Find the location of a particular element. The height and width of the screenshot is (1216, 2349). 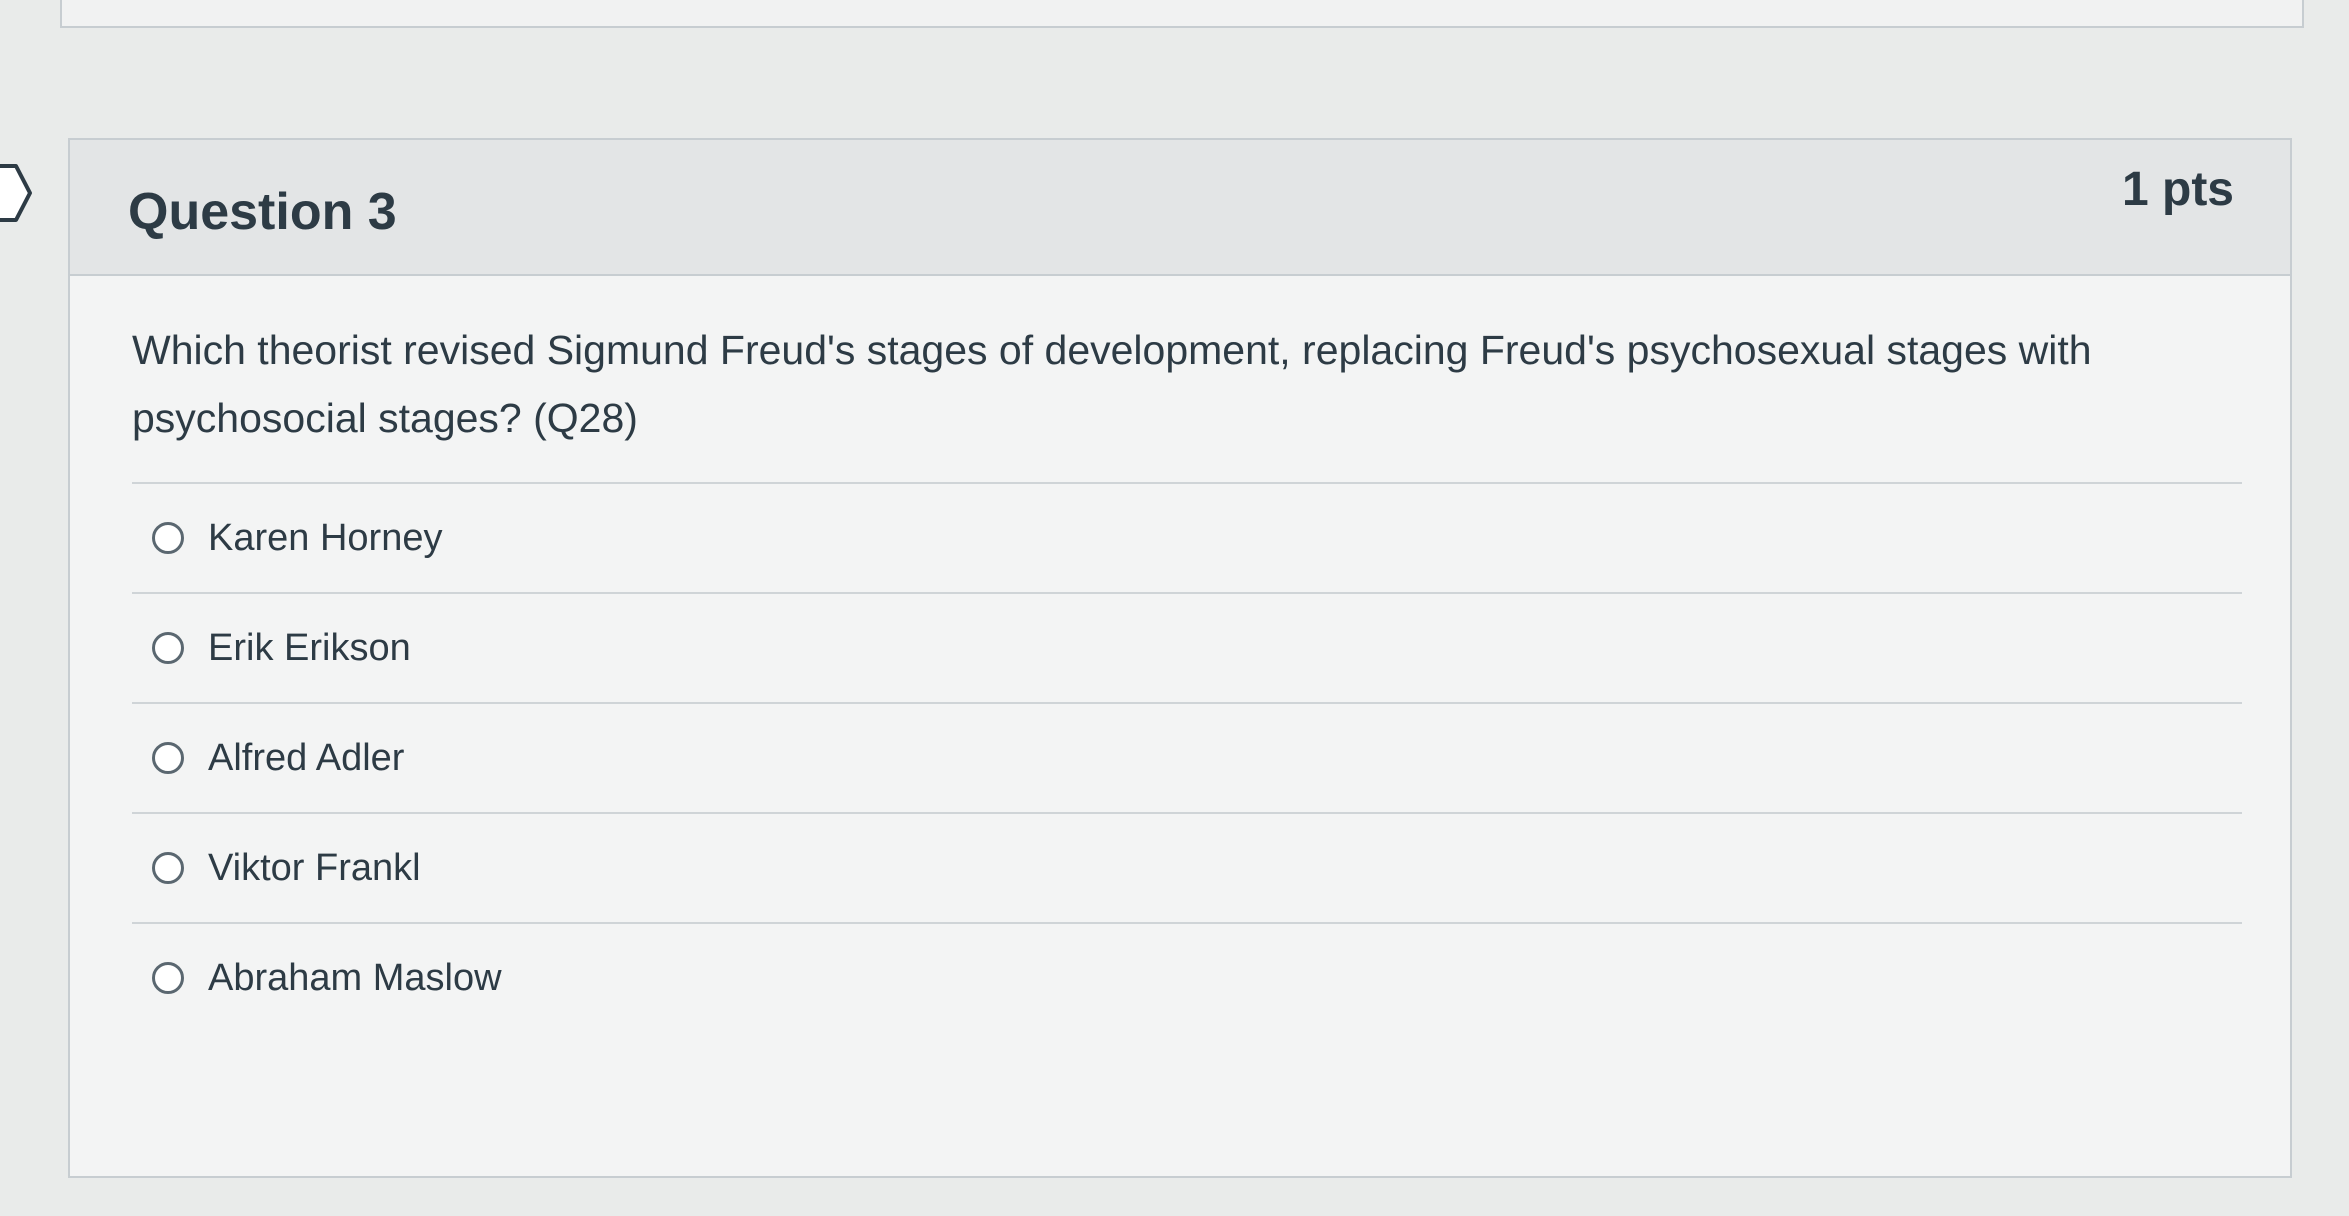

answer-option: Abraham Maslow is located at coordinates (1187, 978).